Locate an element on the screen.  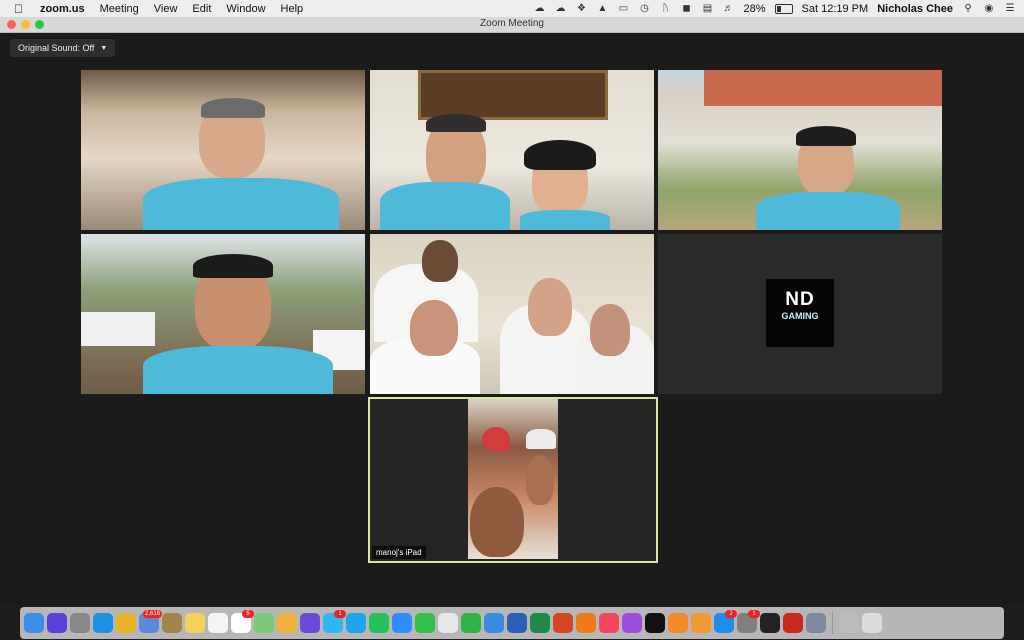
airplay-icon: ▭ is located at coordinates (624, 8).